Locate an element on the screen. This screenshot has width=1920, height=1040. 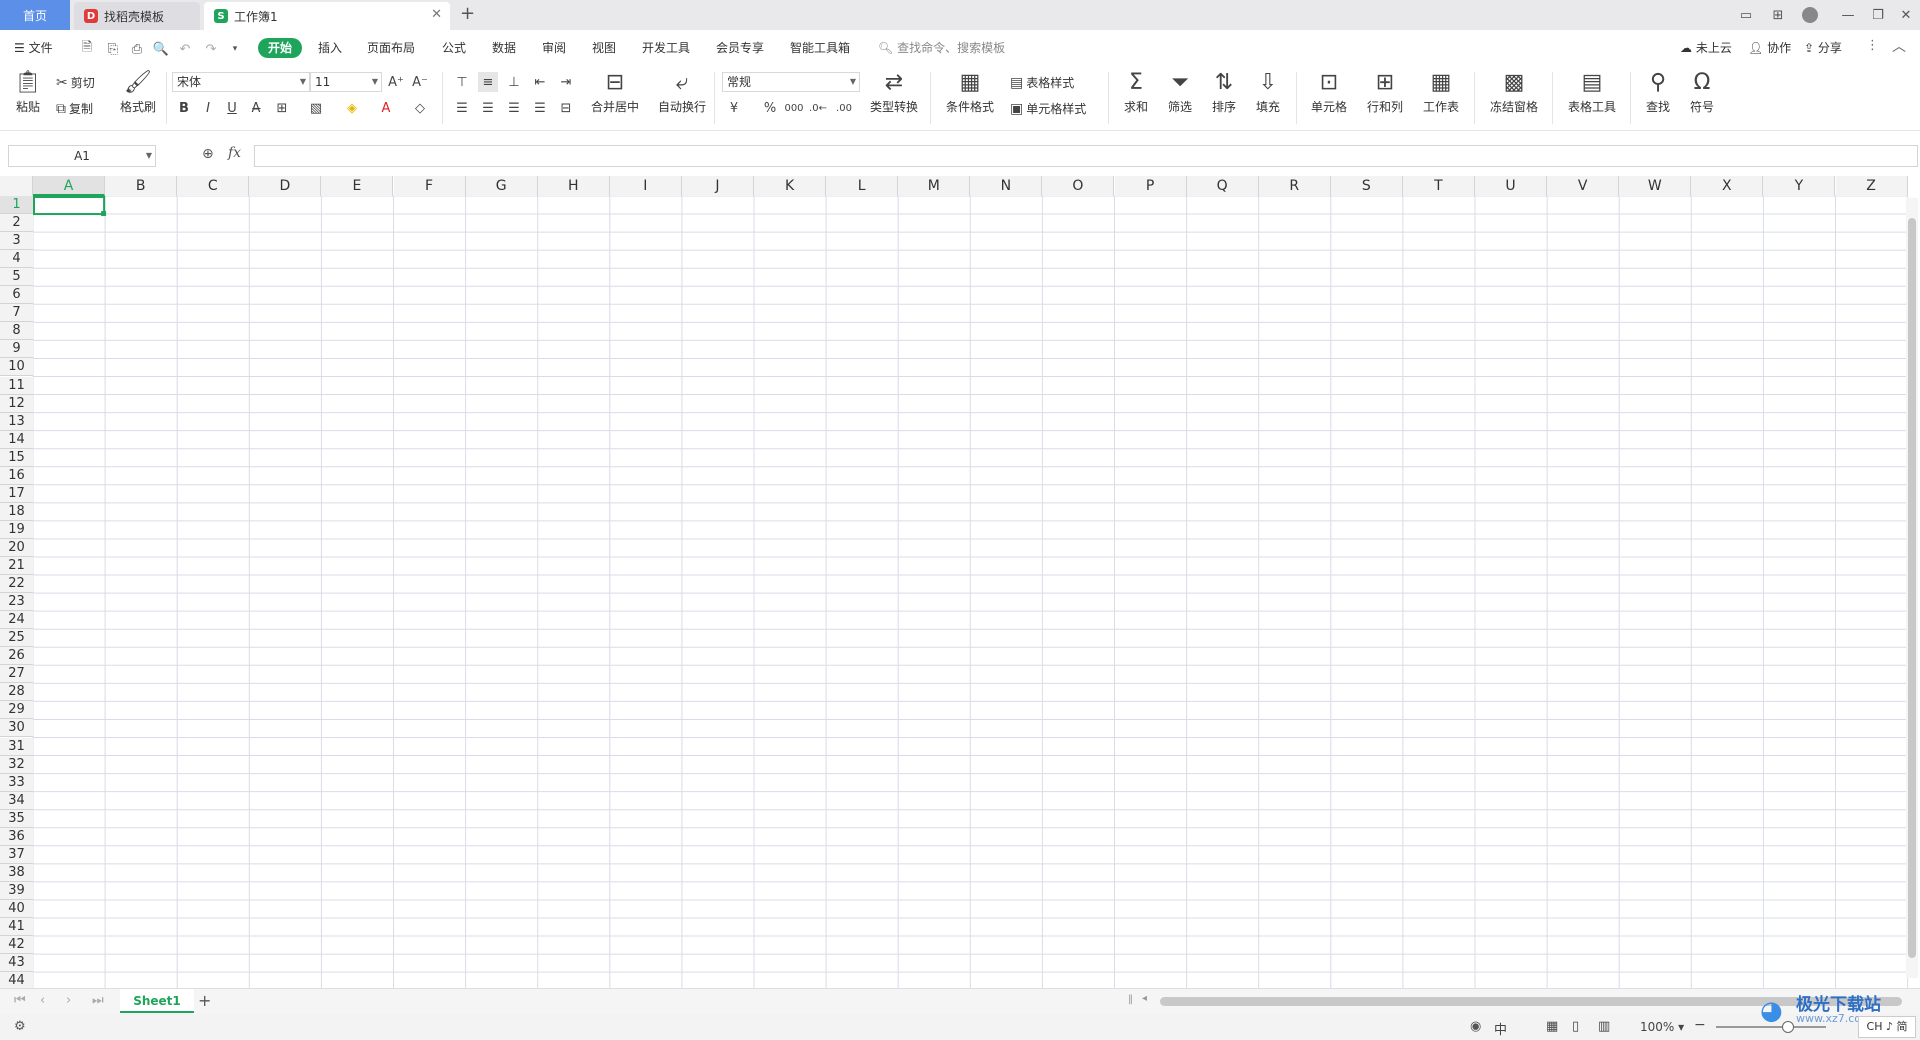
tab-developer: 开发工具 is located at coordinates (666, 47).